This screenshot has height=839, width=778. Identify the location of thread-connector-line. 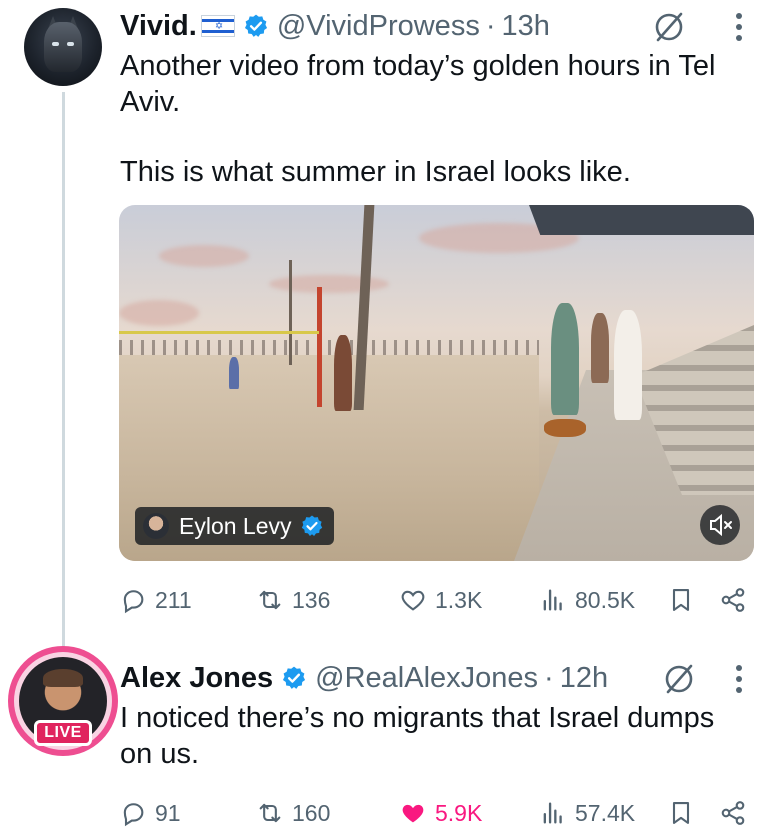
(63, 370).